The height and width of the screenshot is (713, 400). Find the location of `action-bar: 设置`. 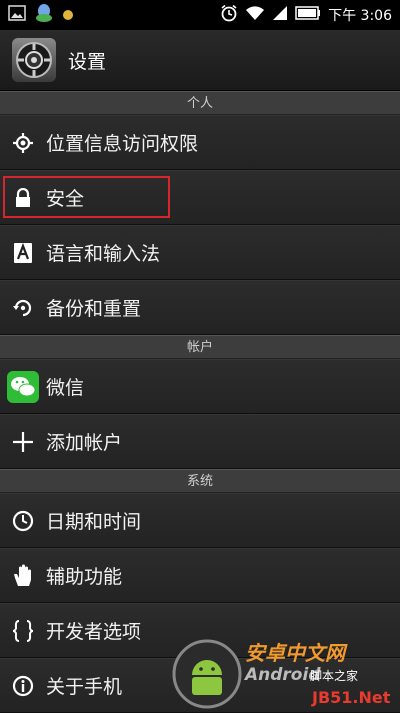

action-bar: 设置 is located at coordinates (200, 60).